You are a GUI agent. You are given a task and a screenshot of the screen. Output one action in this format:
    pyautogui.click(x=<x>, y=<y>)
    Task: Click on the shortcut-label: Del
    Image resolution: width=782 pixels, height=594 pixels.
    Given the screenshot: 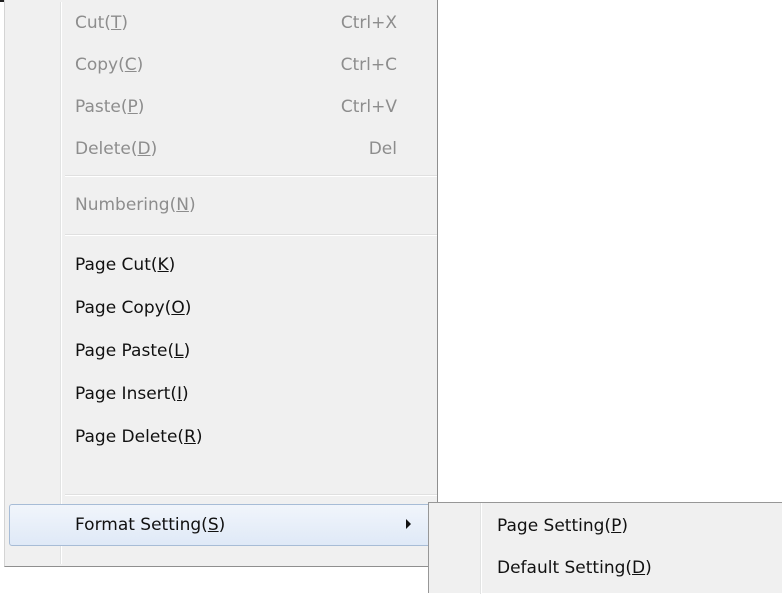 What is the action you would take?
    pyautogui.click(x=382, y=149)
    